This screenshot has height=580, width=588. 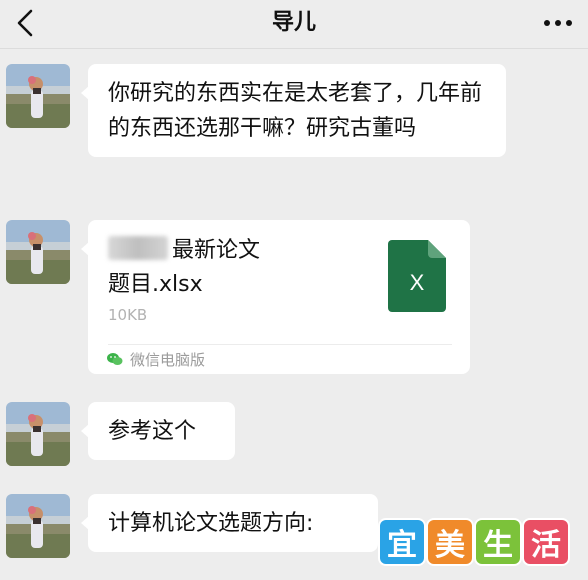 I want to click on chat-header: 导儿, so click(x=294, y=24).